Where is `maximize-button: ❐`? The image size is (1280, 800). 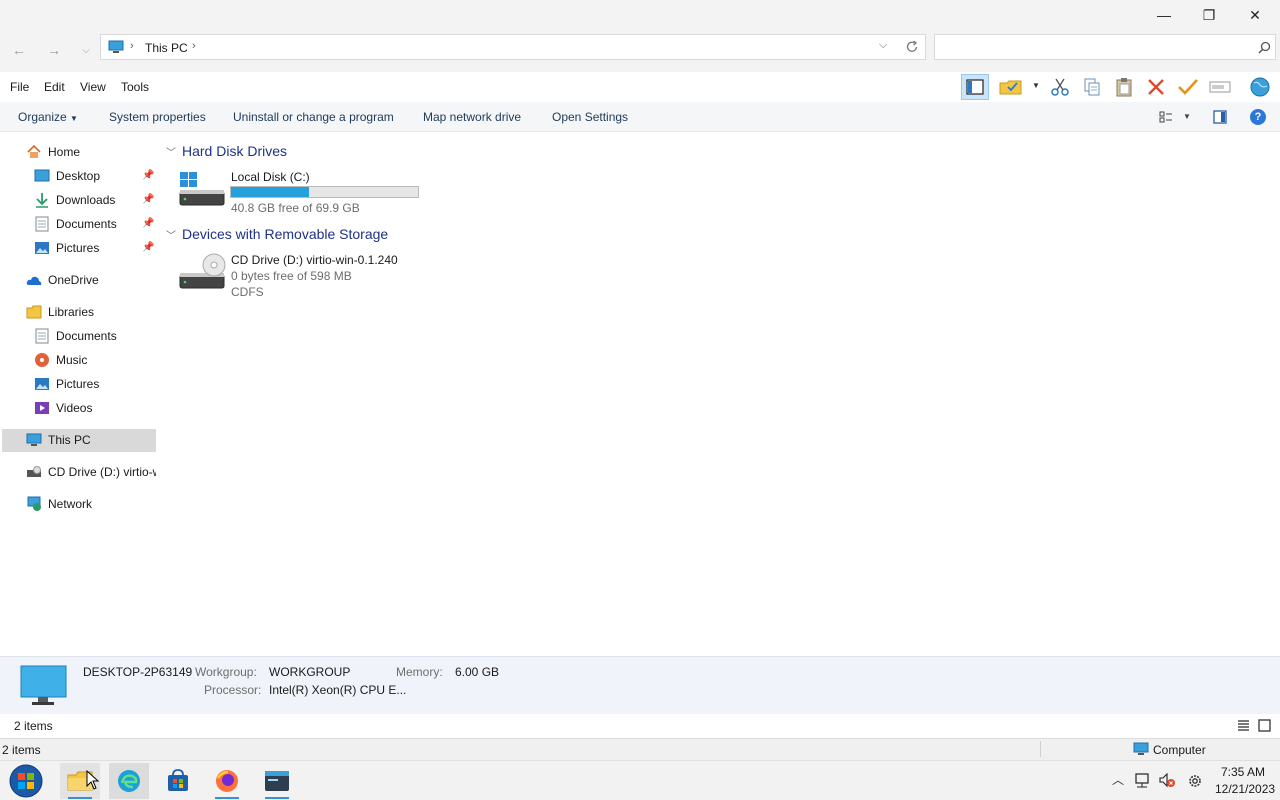 maximize-button: ❐ is located at coordinates (1209, 15).